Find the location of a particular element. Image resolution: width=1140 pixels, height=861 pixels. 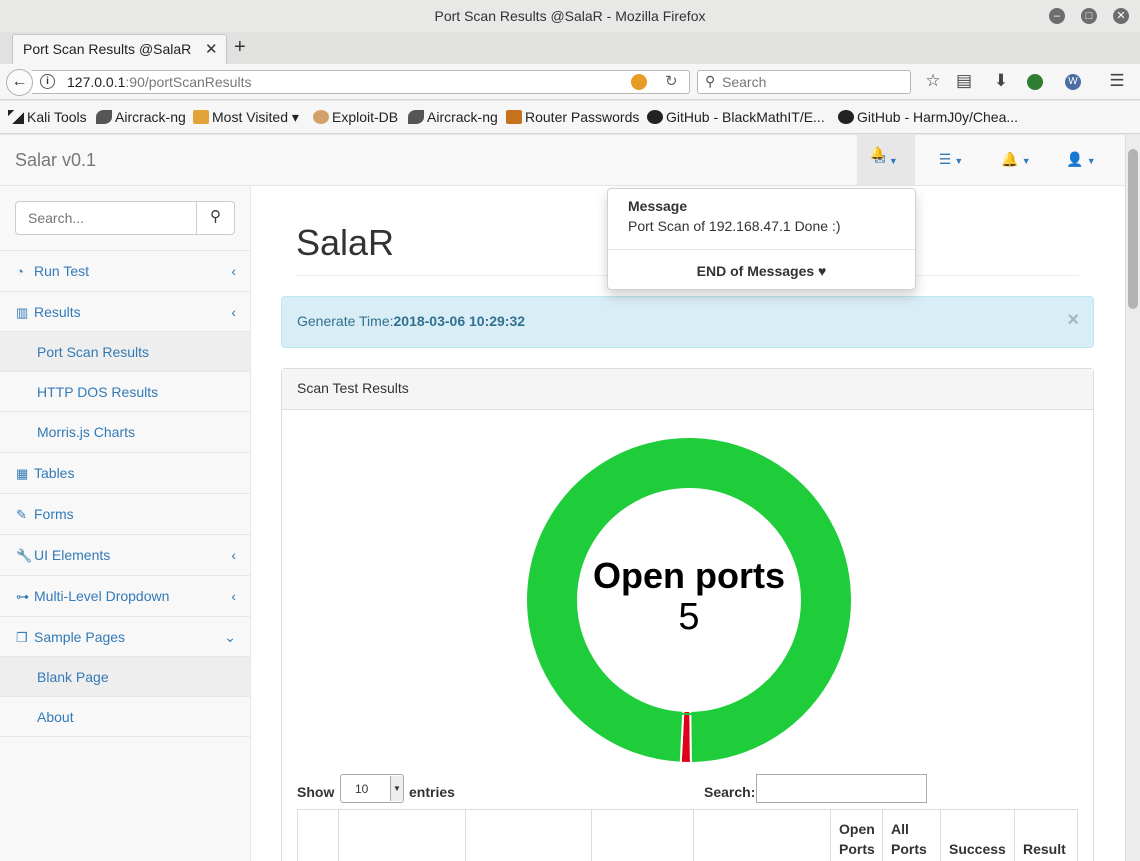

tab-close-icon: ✕ is located at coordinates (211, 49).